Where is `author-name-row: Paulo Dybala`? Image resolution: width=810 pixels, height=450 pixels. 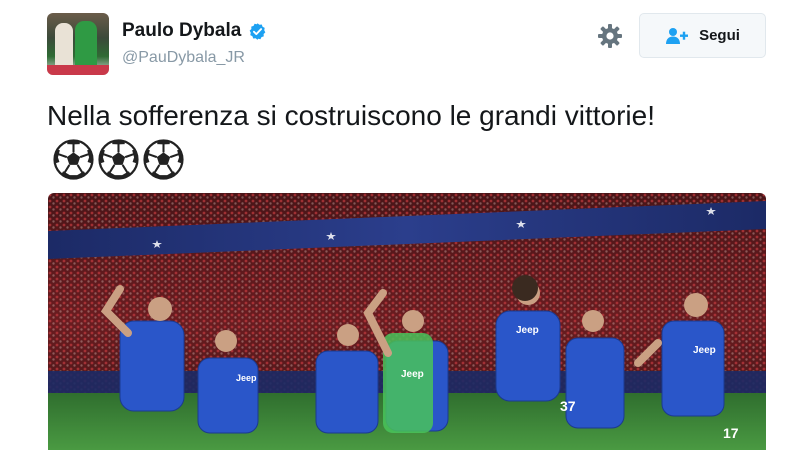
author-name-row: Paulo Dybala is located at coordinates (194, 31).